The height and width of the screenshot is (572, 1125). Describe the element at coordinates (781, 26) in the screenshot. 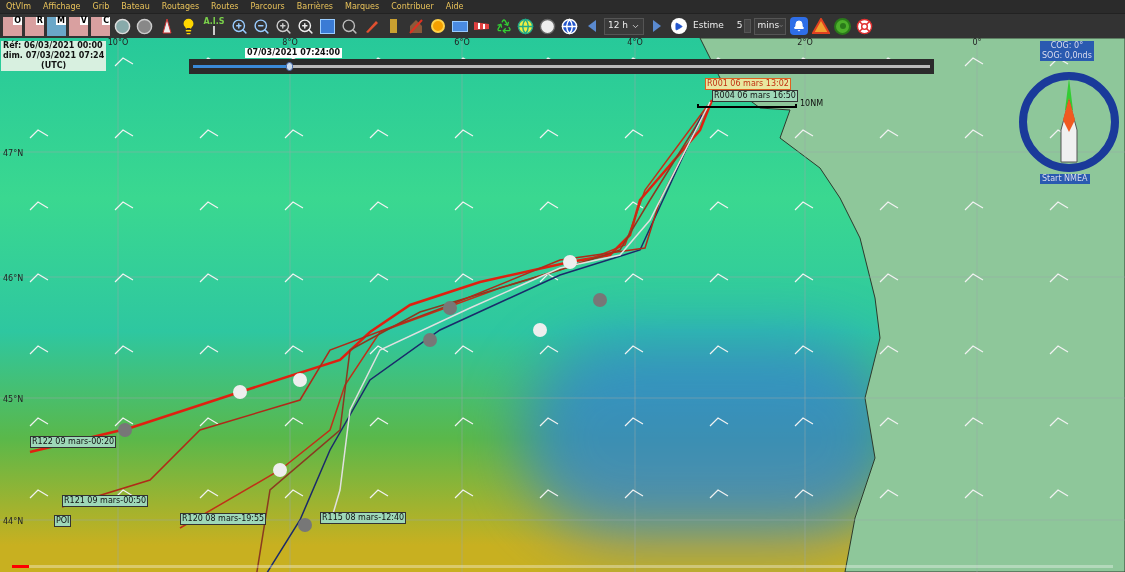

I see `caret-icon` at that location.